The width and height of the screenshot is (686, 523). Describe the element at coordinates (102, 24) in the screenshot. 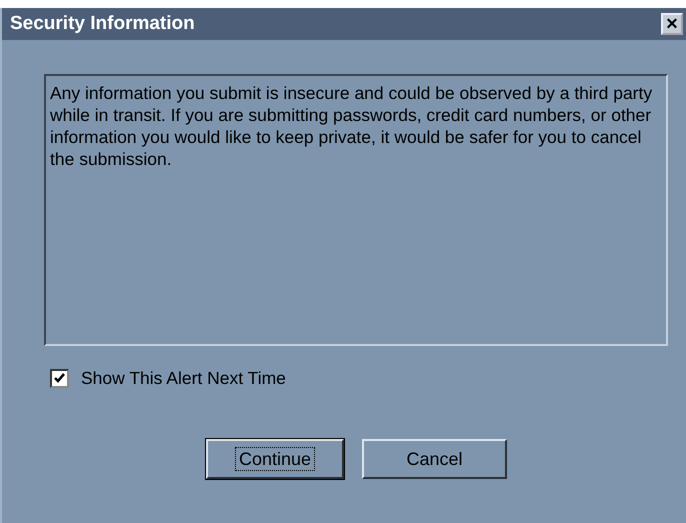

I see `window-title: Security Information` at that location.